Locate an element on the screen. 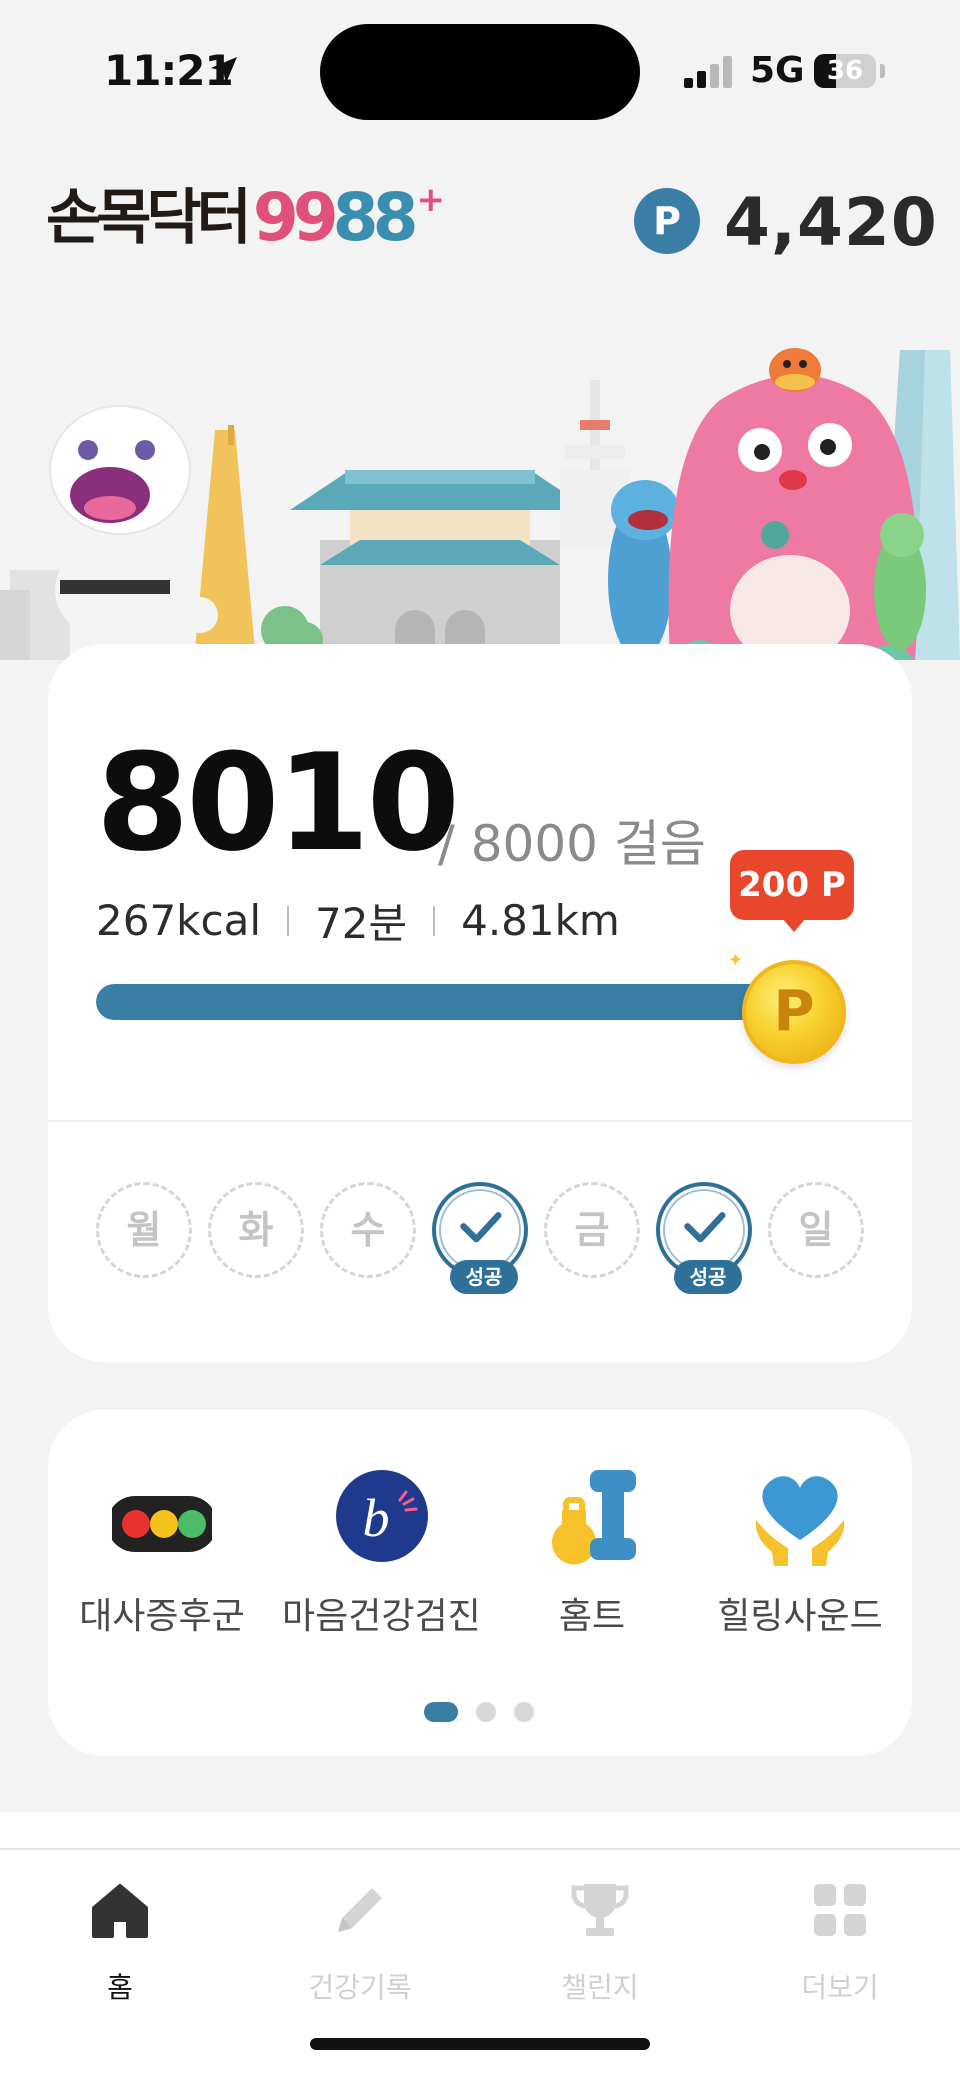  status-bar: 11:21 5G 36 is located at coordinates (480, 75).